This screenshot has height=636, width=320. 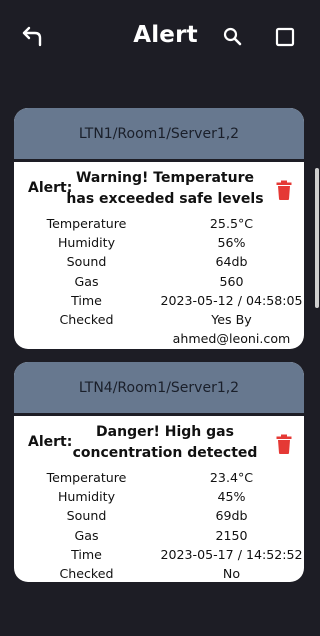 What do you see at coordinates (159, 223) in the screenshot?
I see `temperature-row: Temperature 25.5°C` at bounding box center [159, 223].